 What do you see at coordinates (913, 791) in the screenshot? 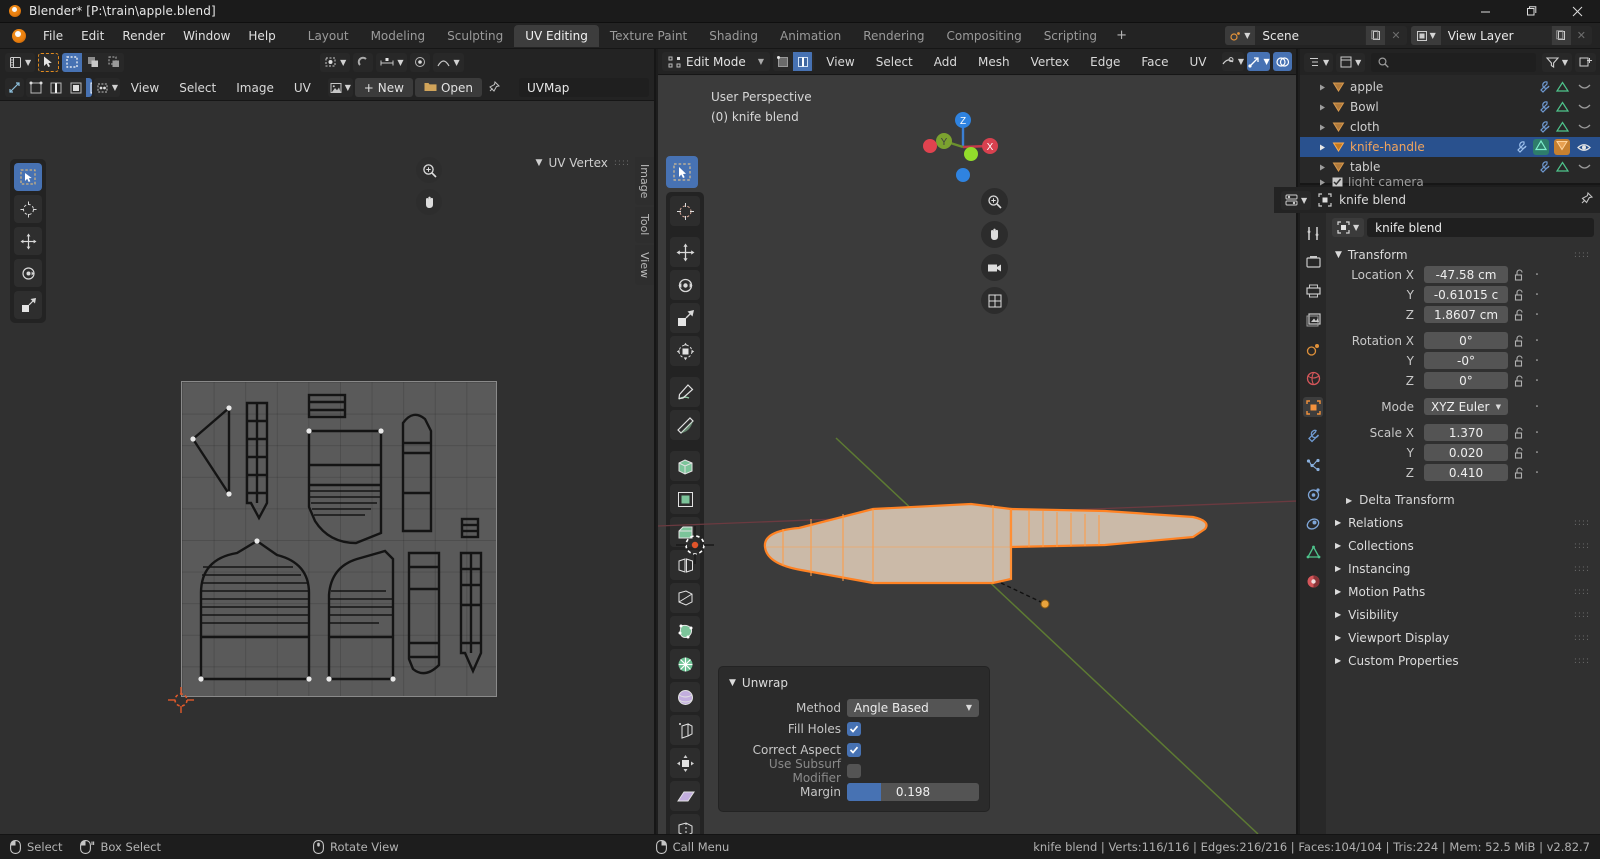
I see `unwrap-margin-slider: 0.198` at bounding box center [913, 791].